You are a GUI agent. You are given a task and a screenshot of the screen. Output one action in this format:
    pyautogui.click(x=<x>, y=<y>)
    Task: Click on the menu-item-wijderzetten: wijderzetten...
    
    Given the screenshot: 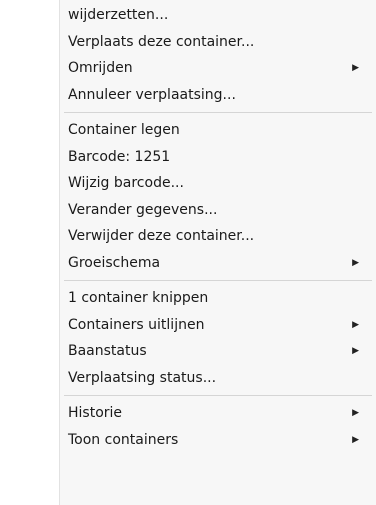 What is the action you would take?
    pyautogui.click(x=188, y=15)
    